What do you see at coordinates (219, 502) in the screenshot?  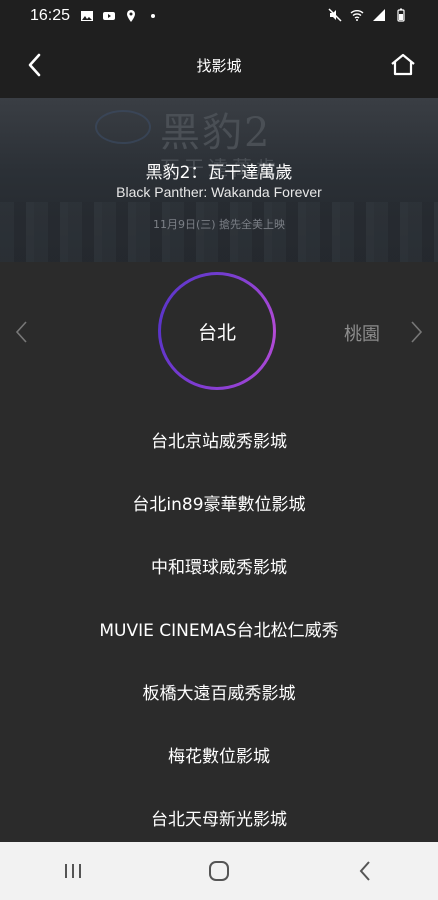 I see `theater-list-item: 台北in89豪華數位影城` at bounding box center [219, 502].